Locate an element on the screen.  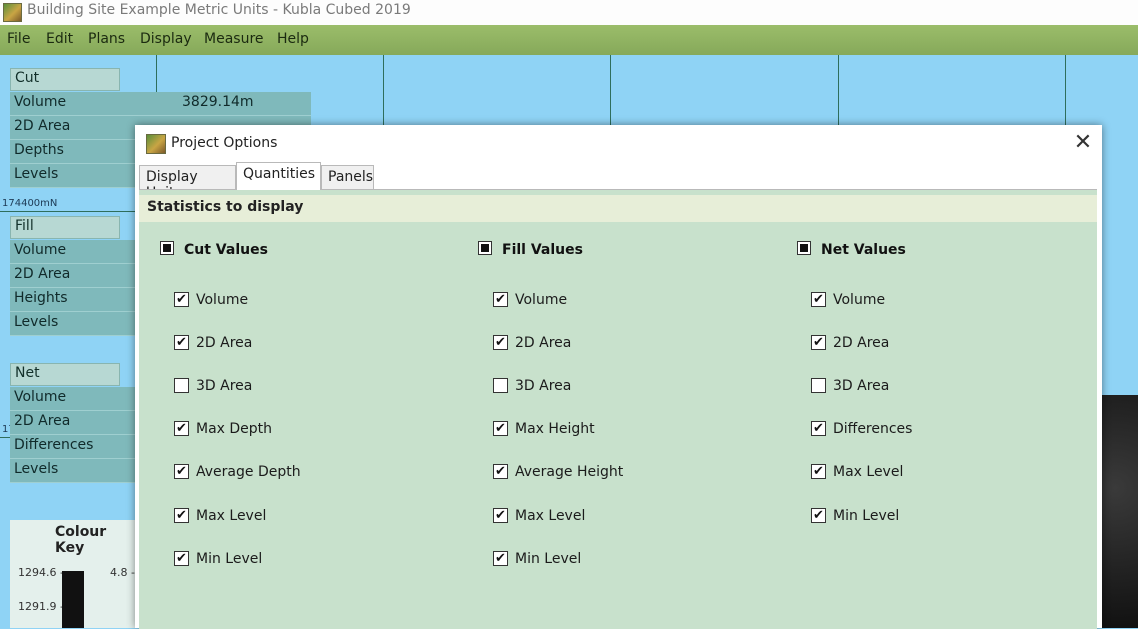
option-label: Average Depth is located at coordinates (248, 472).